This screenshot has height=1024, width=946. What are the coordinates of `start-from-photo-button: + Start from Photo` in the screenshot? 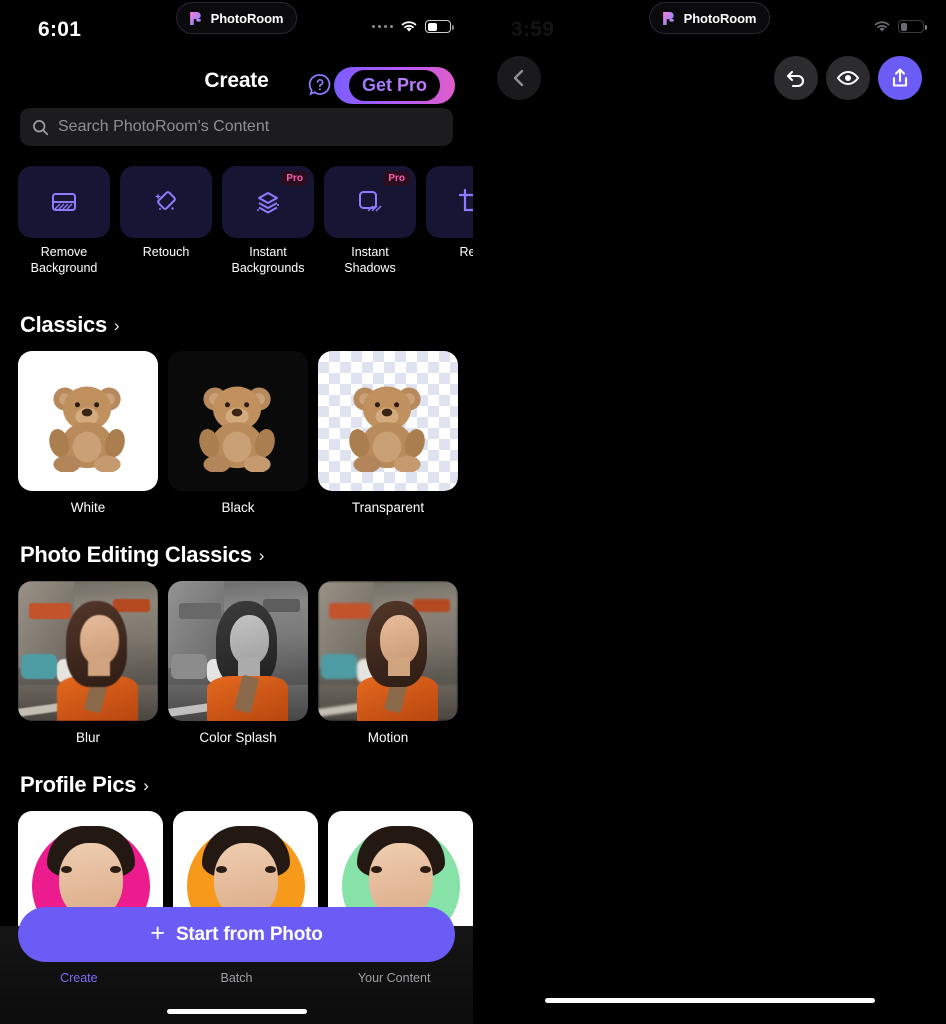 It's located at (236, 934).